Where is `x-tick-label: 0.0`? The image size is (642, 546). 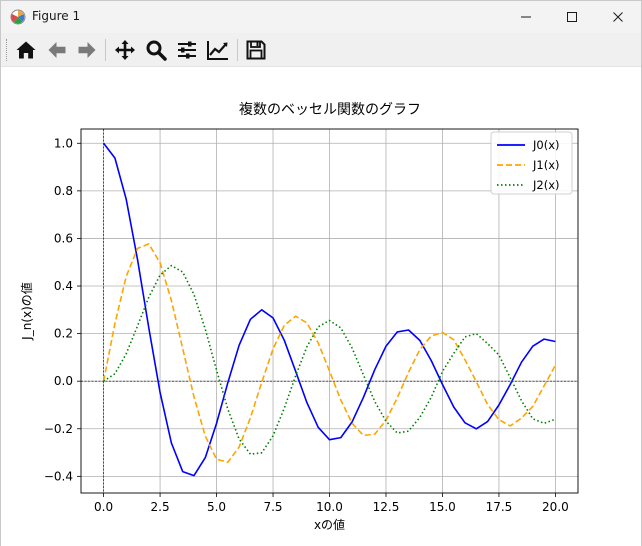
x-tick-label: 0.0 is located at coordinates (103, 507).